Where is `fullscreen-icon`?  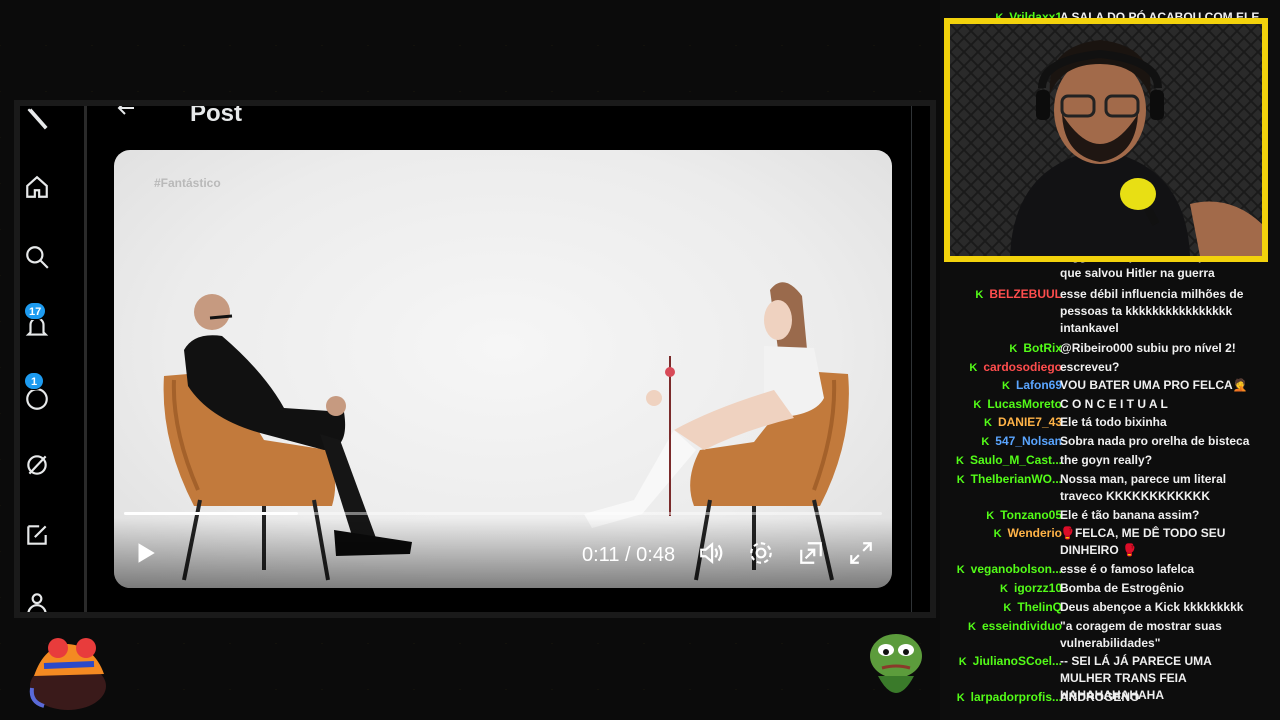 fullscreen-icon is located at coordinates (861, 555).